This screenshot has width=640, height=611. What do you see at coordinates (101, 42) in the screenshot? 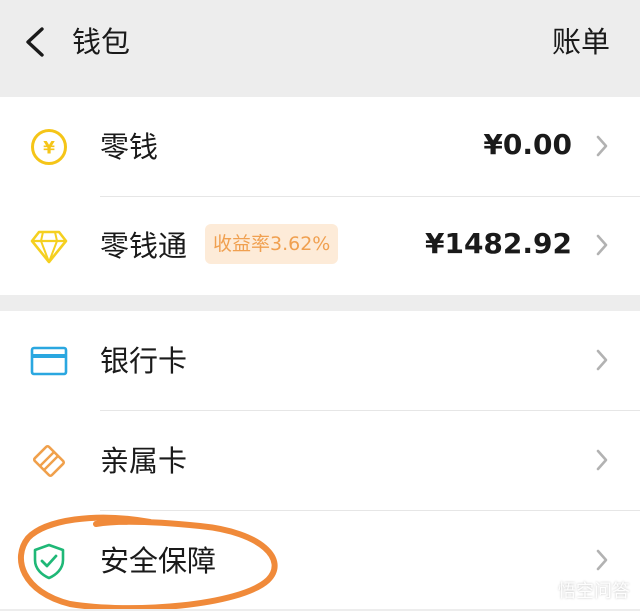
I see `page-title: 钱包` at bounding box center [101, 42].